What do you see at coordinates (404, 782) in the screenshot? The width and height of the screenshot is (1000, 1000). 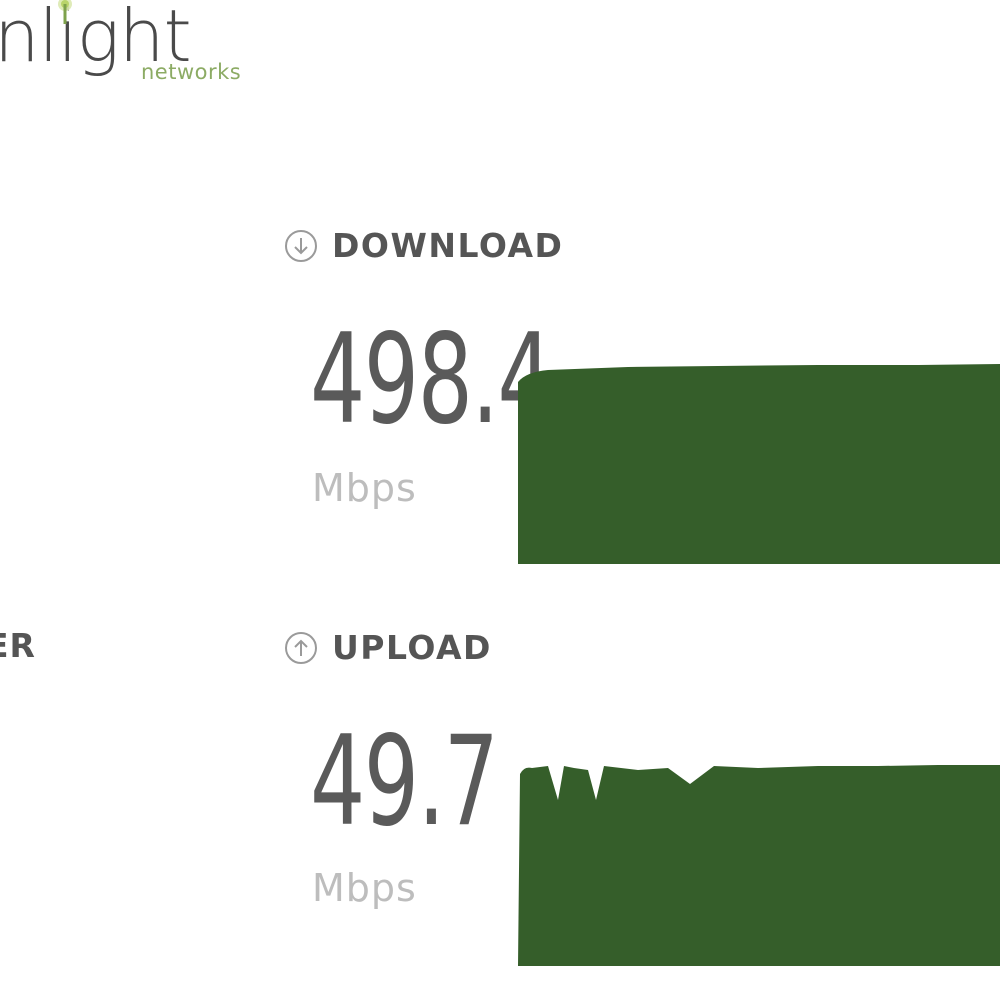 I see `upload-speed-value: 49.7` at bounding box center [404, 782].